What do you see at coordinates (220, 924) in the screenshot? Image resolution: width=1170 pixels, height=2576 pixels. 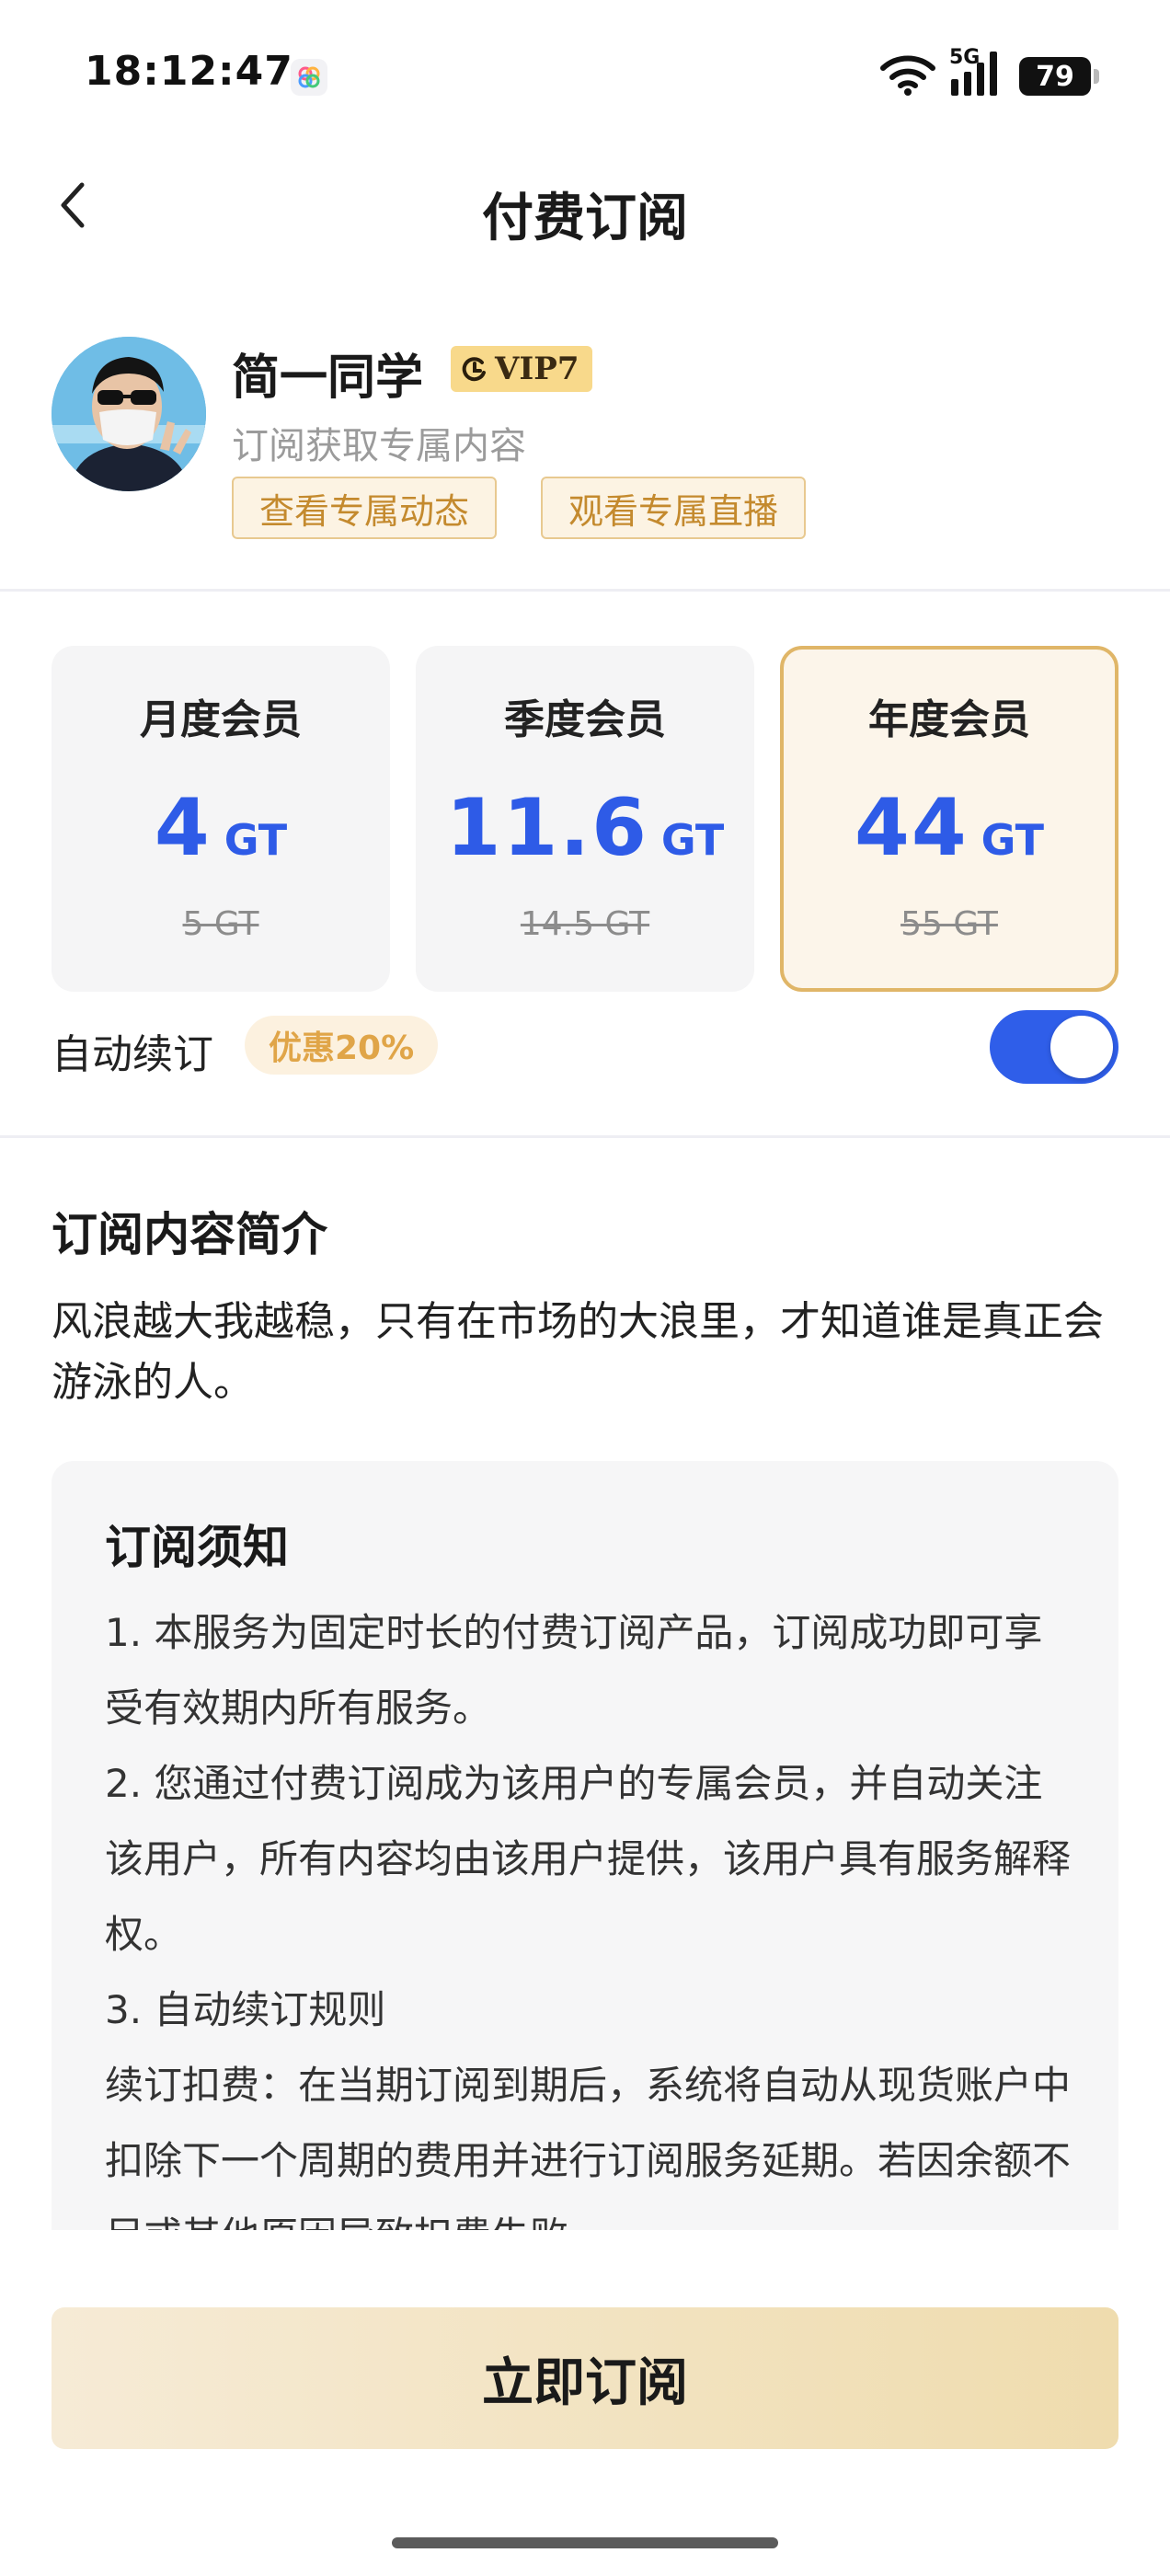 I see `plan-original-price: 5 GT` at bounding box center [220, 924].